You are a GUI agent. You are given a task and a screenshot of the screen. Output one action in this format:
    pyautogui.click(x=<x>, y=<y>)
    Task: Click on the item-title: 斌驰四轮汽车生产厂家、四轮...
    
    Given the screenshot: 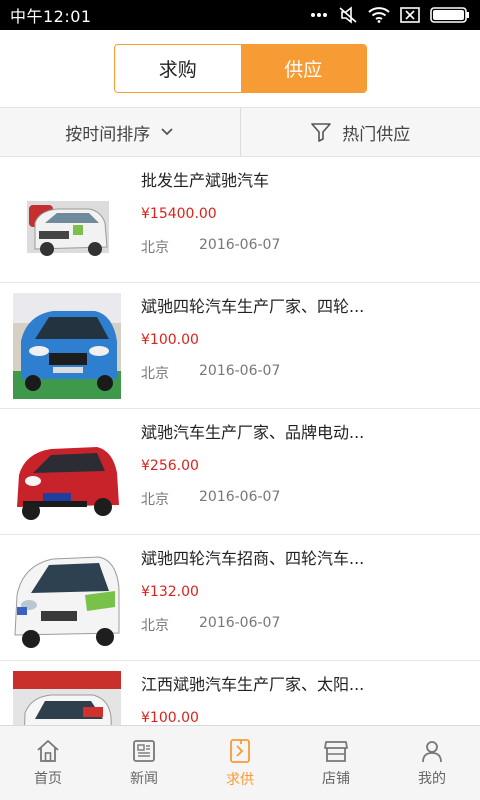 What is the action you would take?
    pyautogui.click(x=253, y=306)
    